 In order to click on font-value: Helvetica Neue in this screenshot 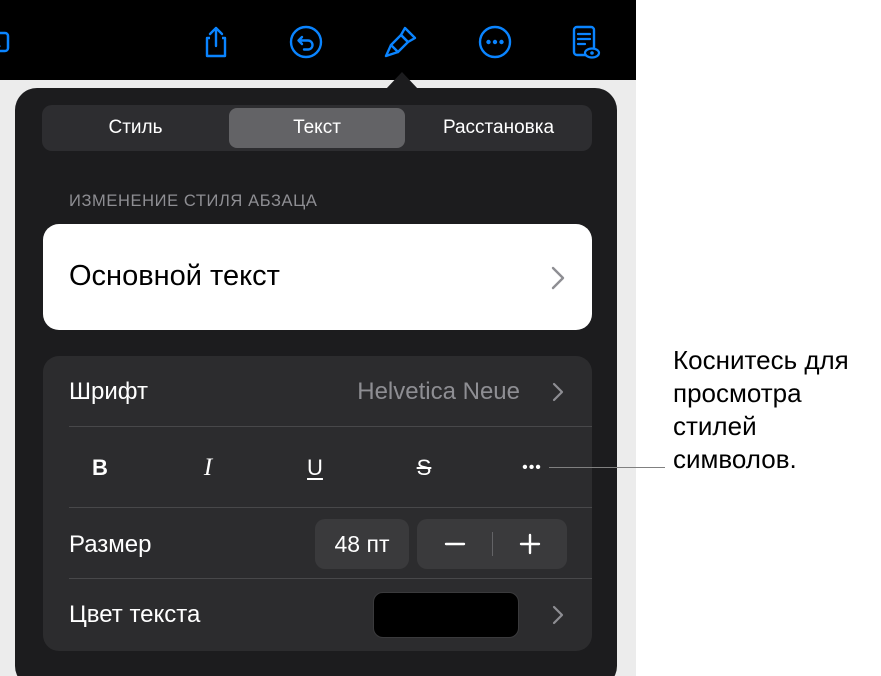, I will do `click(438, 391)`.